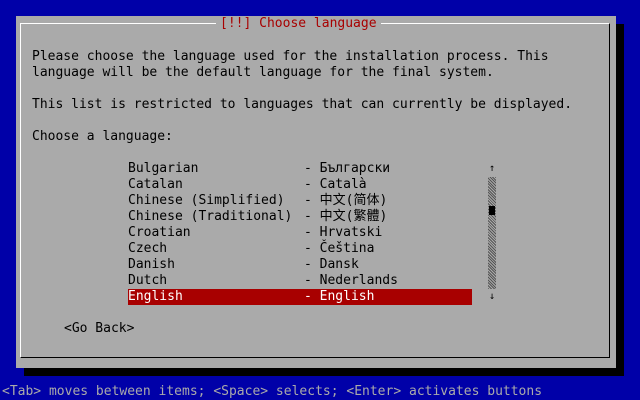 This screenshot has height=400, width=640. What do you see at coordinates (300, 201) in the screenshot?
I see `list-item: Chinese (Simplified) - 中文(简体)` at bounding box center [300, 201].